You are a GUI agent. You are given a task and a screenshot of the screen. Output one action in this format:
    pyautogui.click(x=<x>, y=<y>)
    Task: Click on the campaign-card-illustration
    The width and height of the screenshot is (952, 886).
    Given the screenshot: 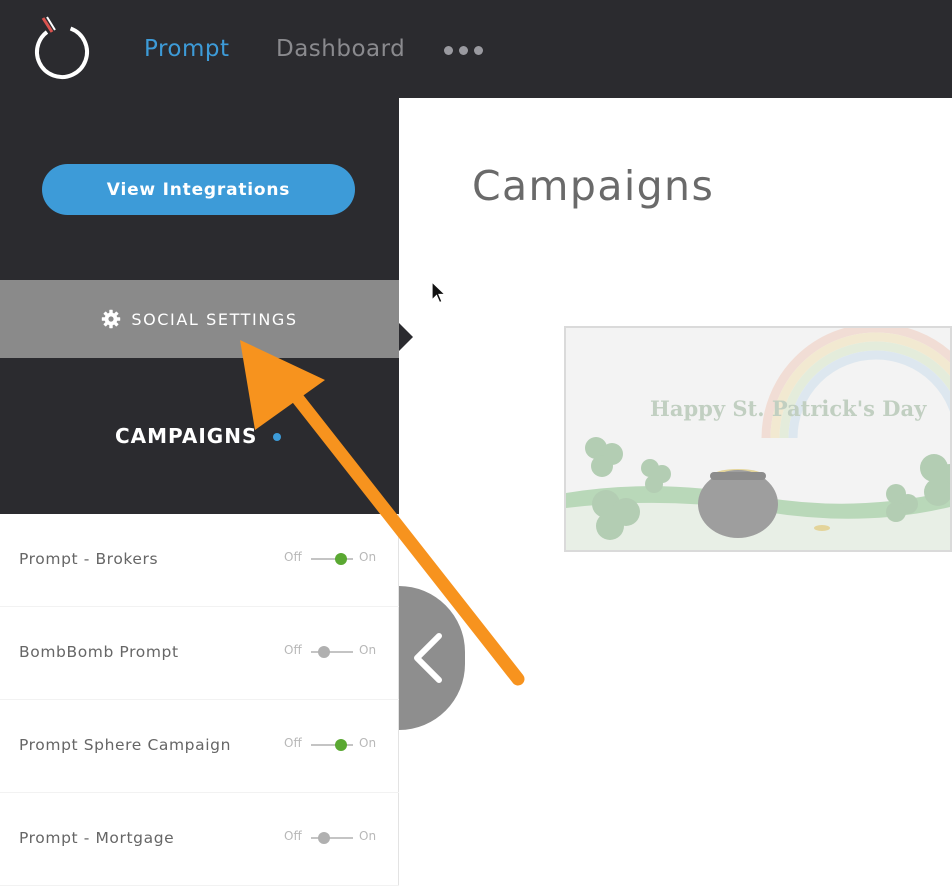 What is the action you would take?
    pyautogui.click(x=758, y=439)
    